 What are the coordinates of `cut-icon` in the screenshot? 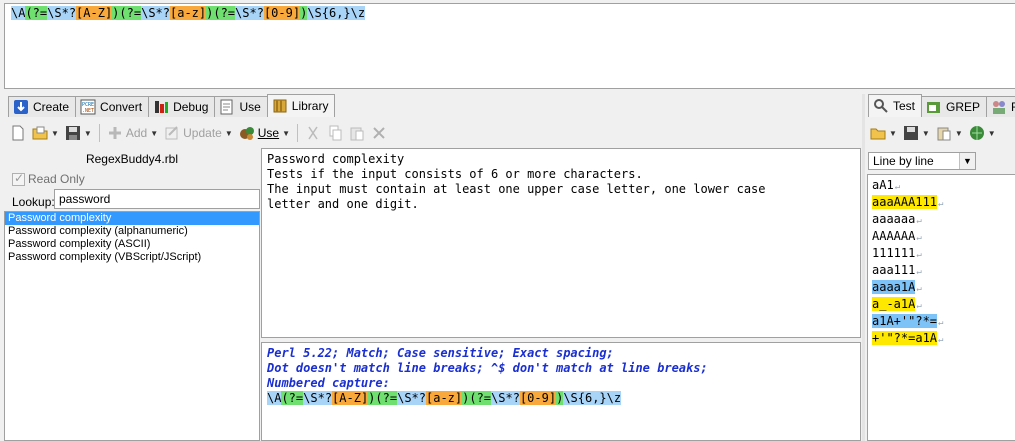 It's located at (313, 133).